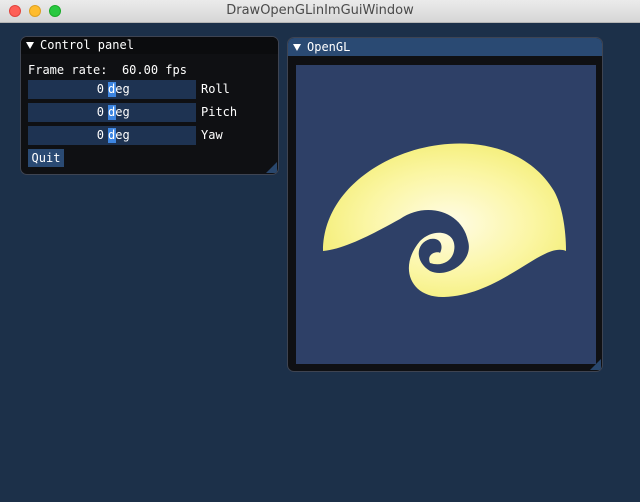  I want to click on yaw-value: 0, so click(100, 135).